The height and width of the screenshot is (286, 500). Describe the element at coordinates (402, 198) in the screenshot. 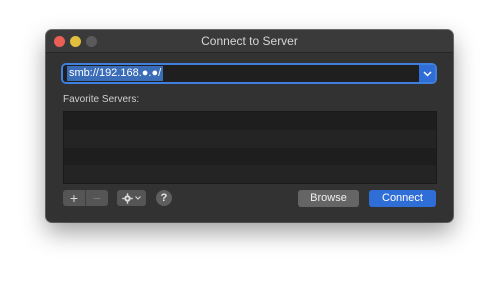

I see `connect-button: Connect` at that location.